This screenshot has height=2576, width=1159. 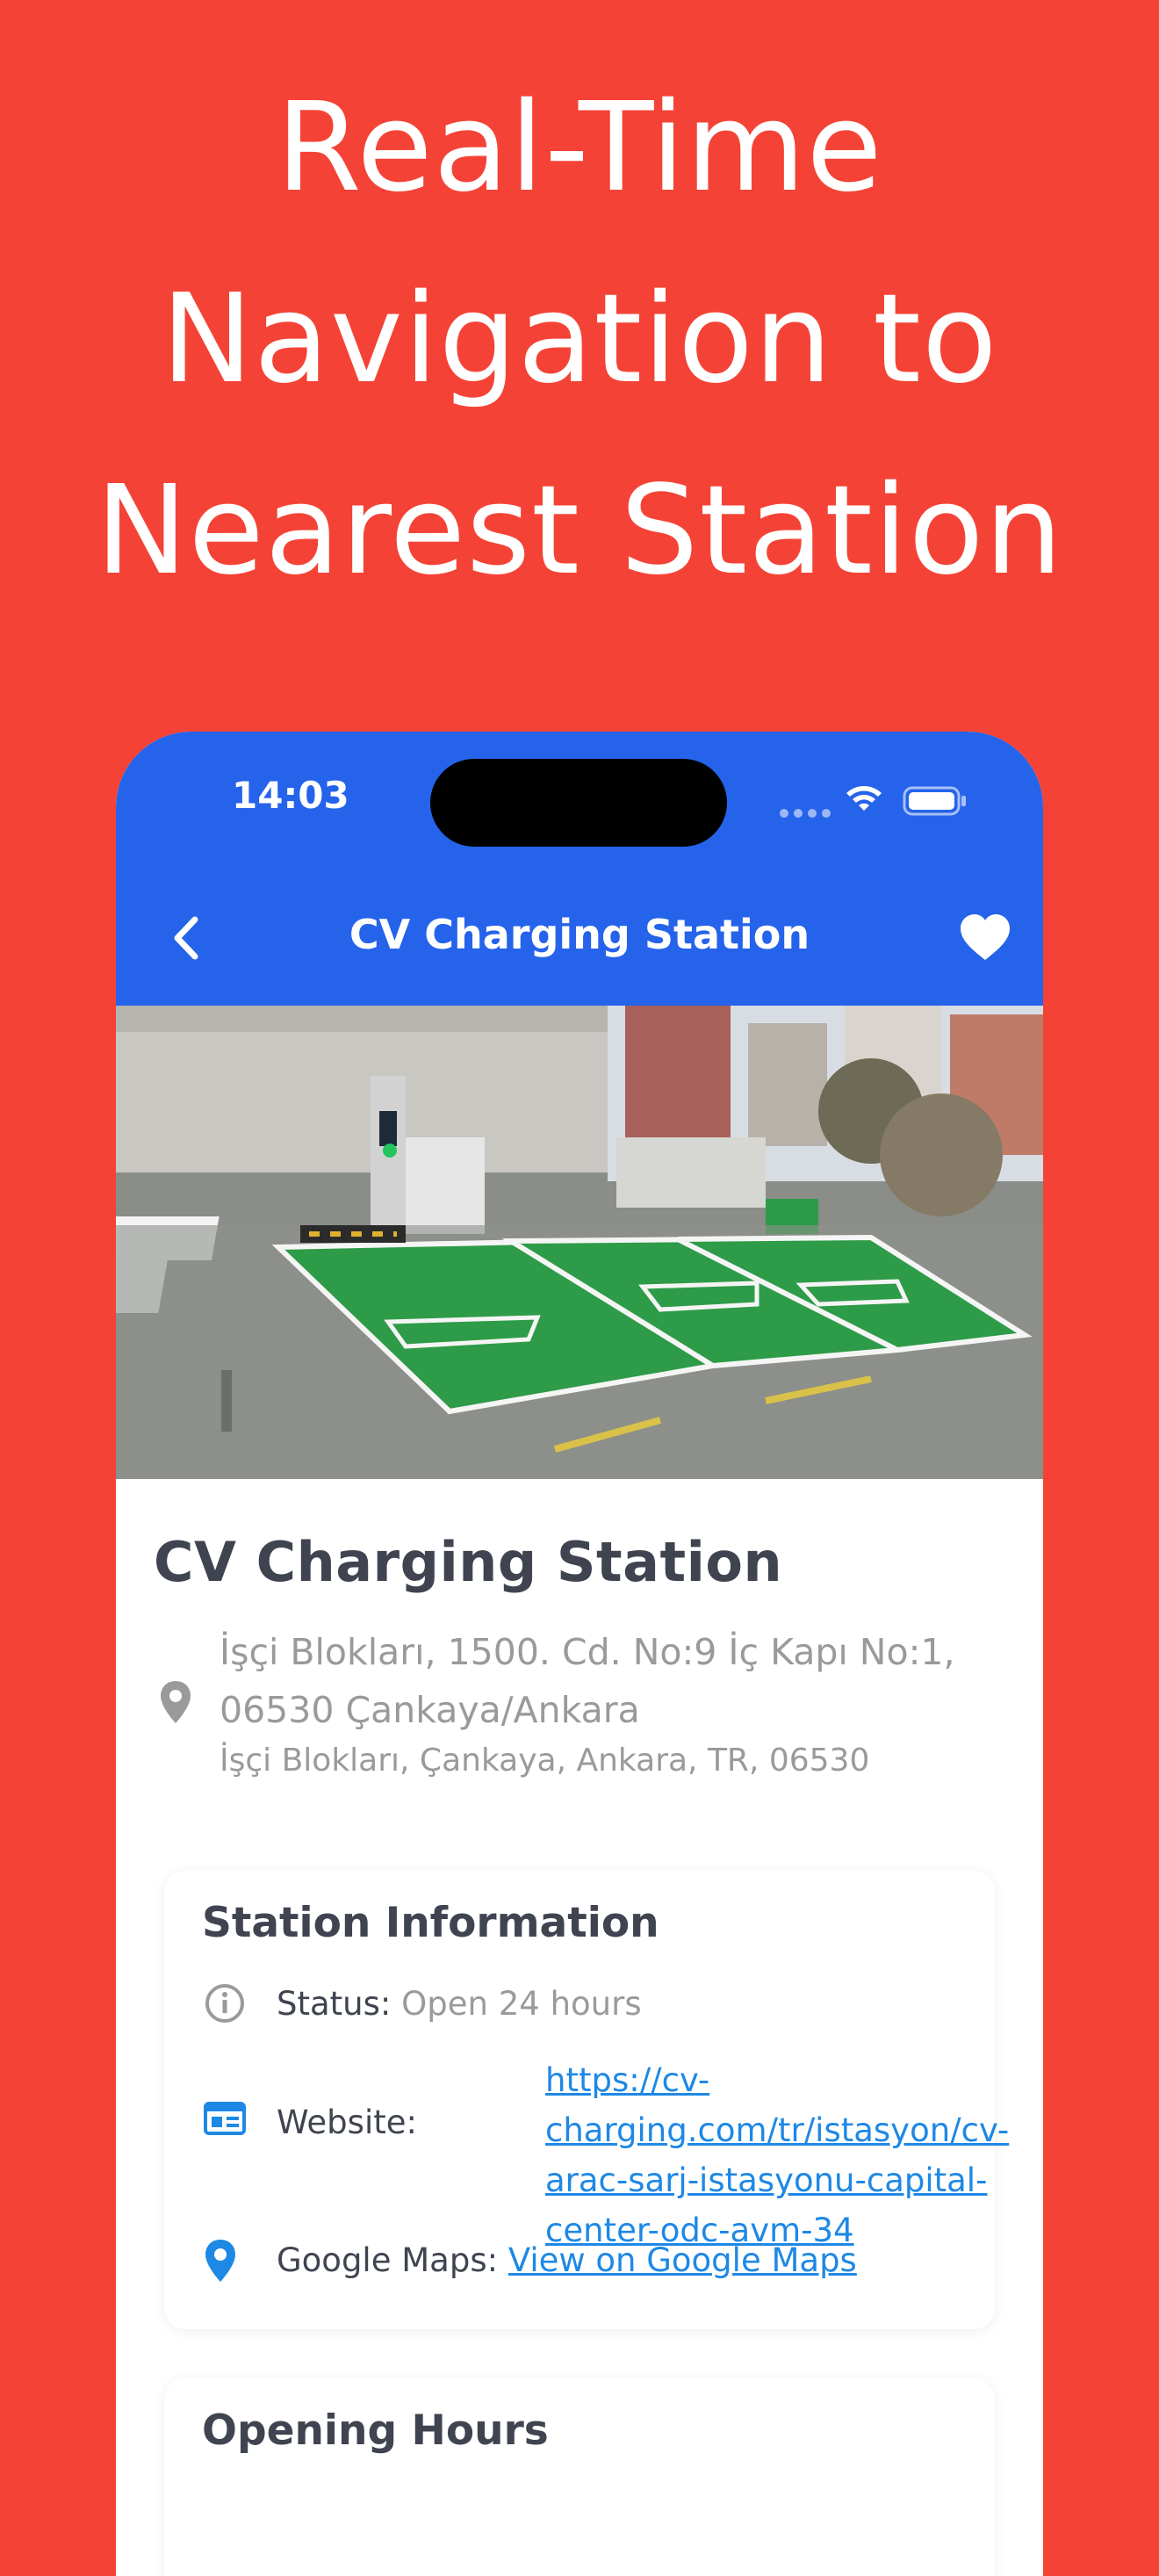 I want to click on station-information-title: Station Information, so click(x=430, y=1923).